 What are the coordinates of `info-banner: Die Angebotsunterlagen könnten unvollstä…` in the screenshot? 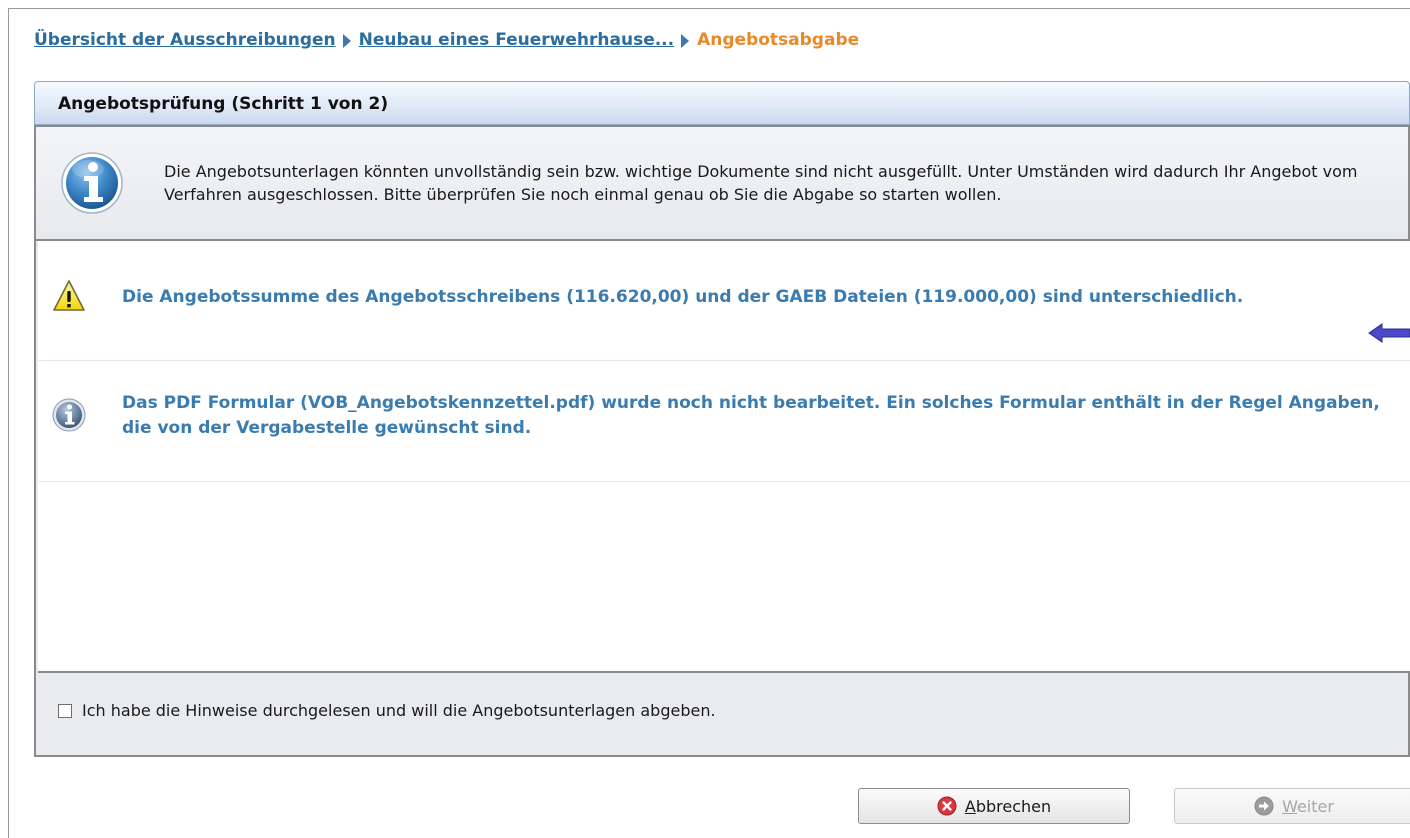 It's located at (722, 184).